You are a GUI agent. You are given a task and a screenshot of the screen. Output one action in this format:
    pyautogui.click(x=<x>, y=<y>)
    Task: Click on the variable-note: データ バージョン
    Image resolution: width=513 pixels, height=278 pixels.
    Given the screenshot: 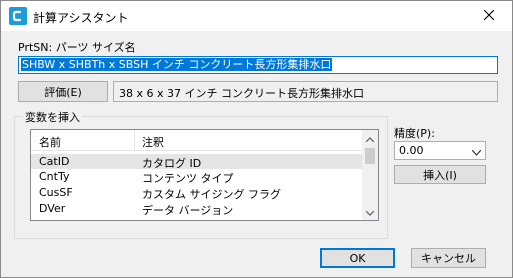 What is the action you would take?
    pyautogui.click(x=188, y=210)
    